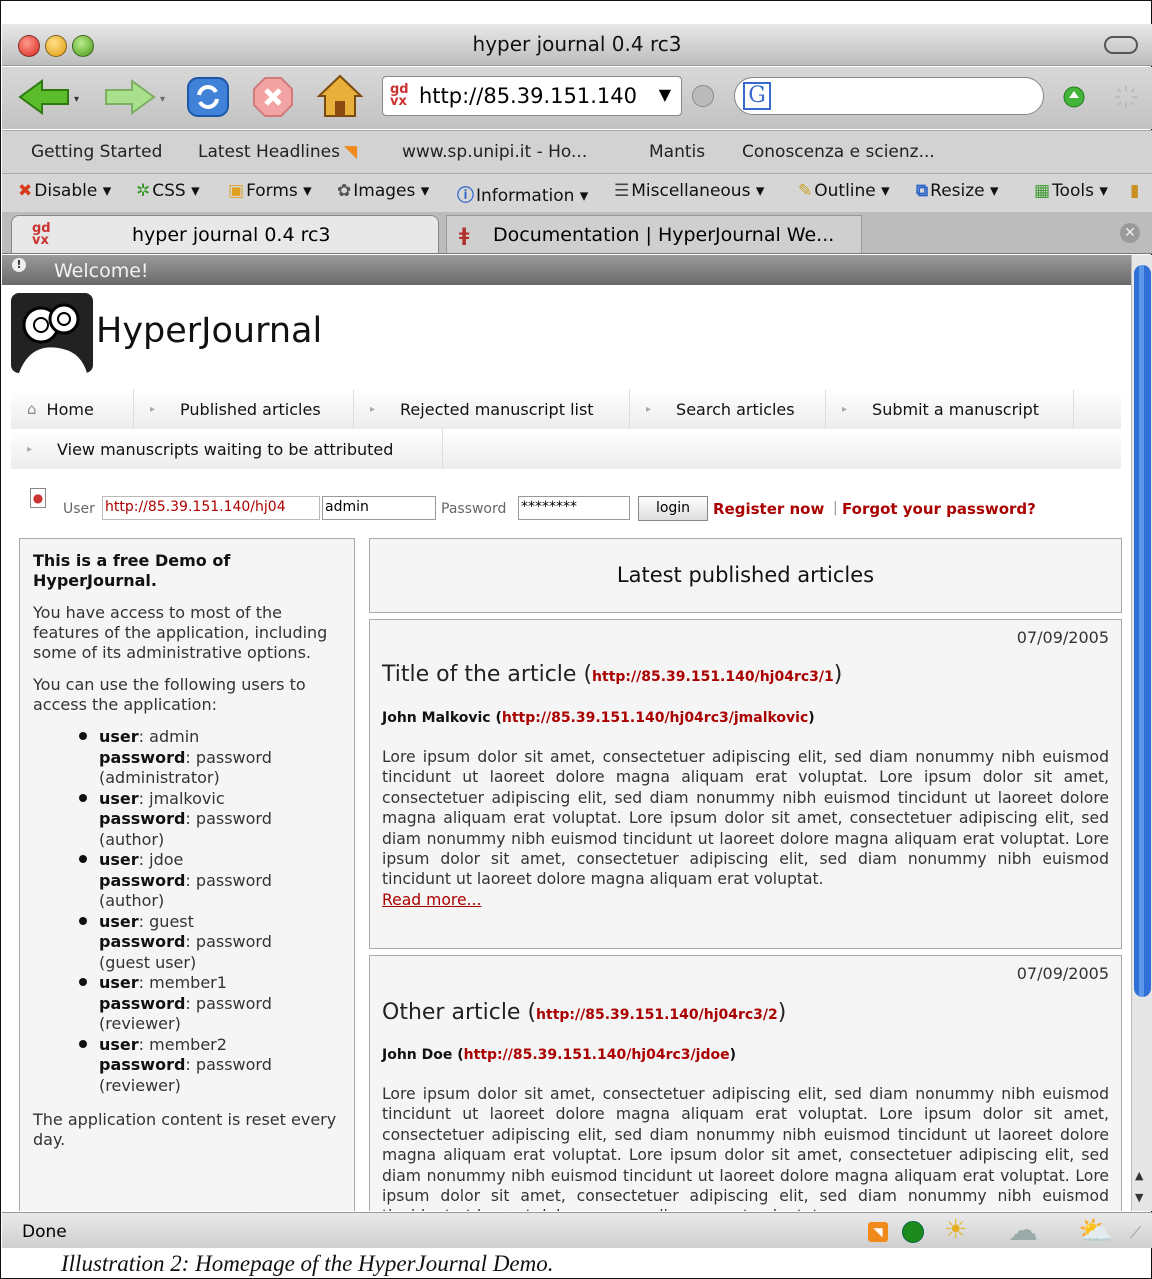 This screenshot has width=1152, height=1279. Describe the element at coordinates (96, 152) in the screenshot. I see `bookmark-getting-started: Getting Started` at that location.